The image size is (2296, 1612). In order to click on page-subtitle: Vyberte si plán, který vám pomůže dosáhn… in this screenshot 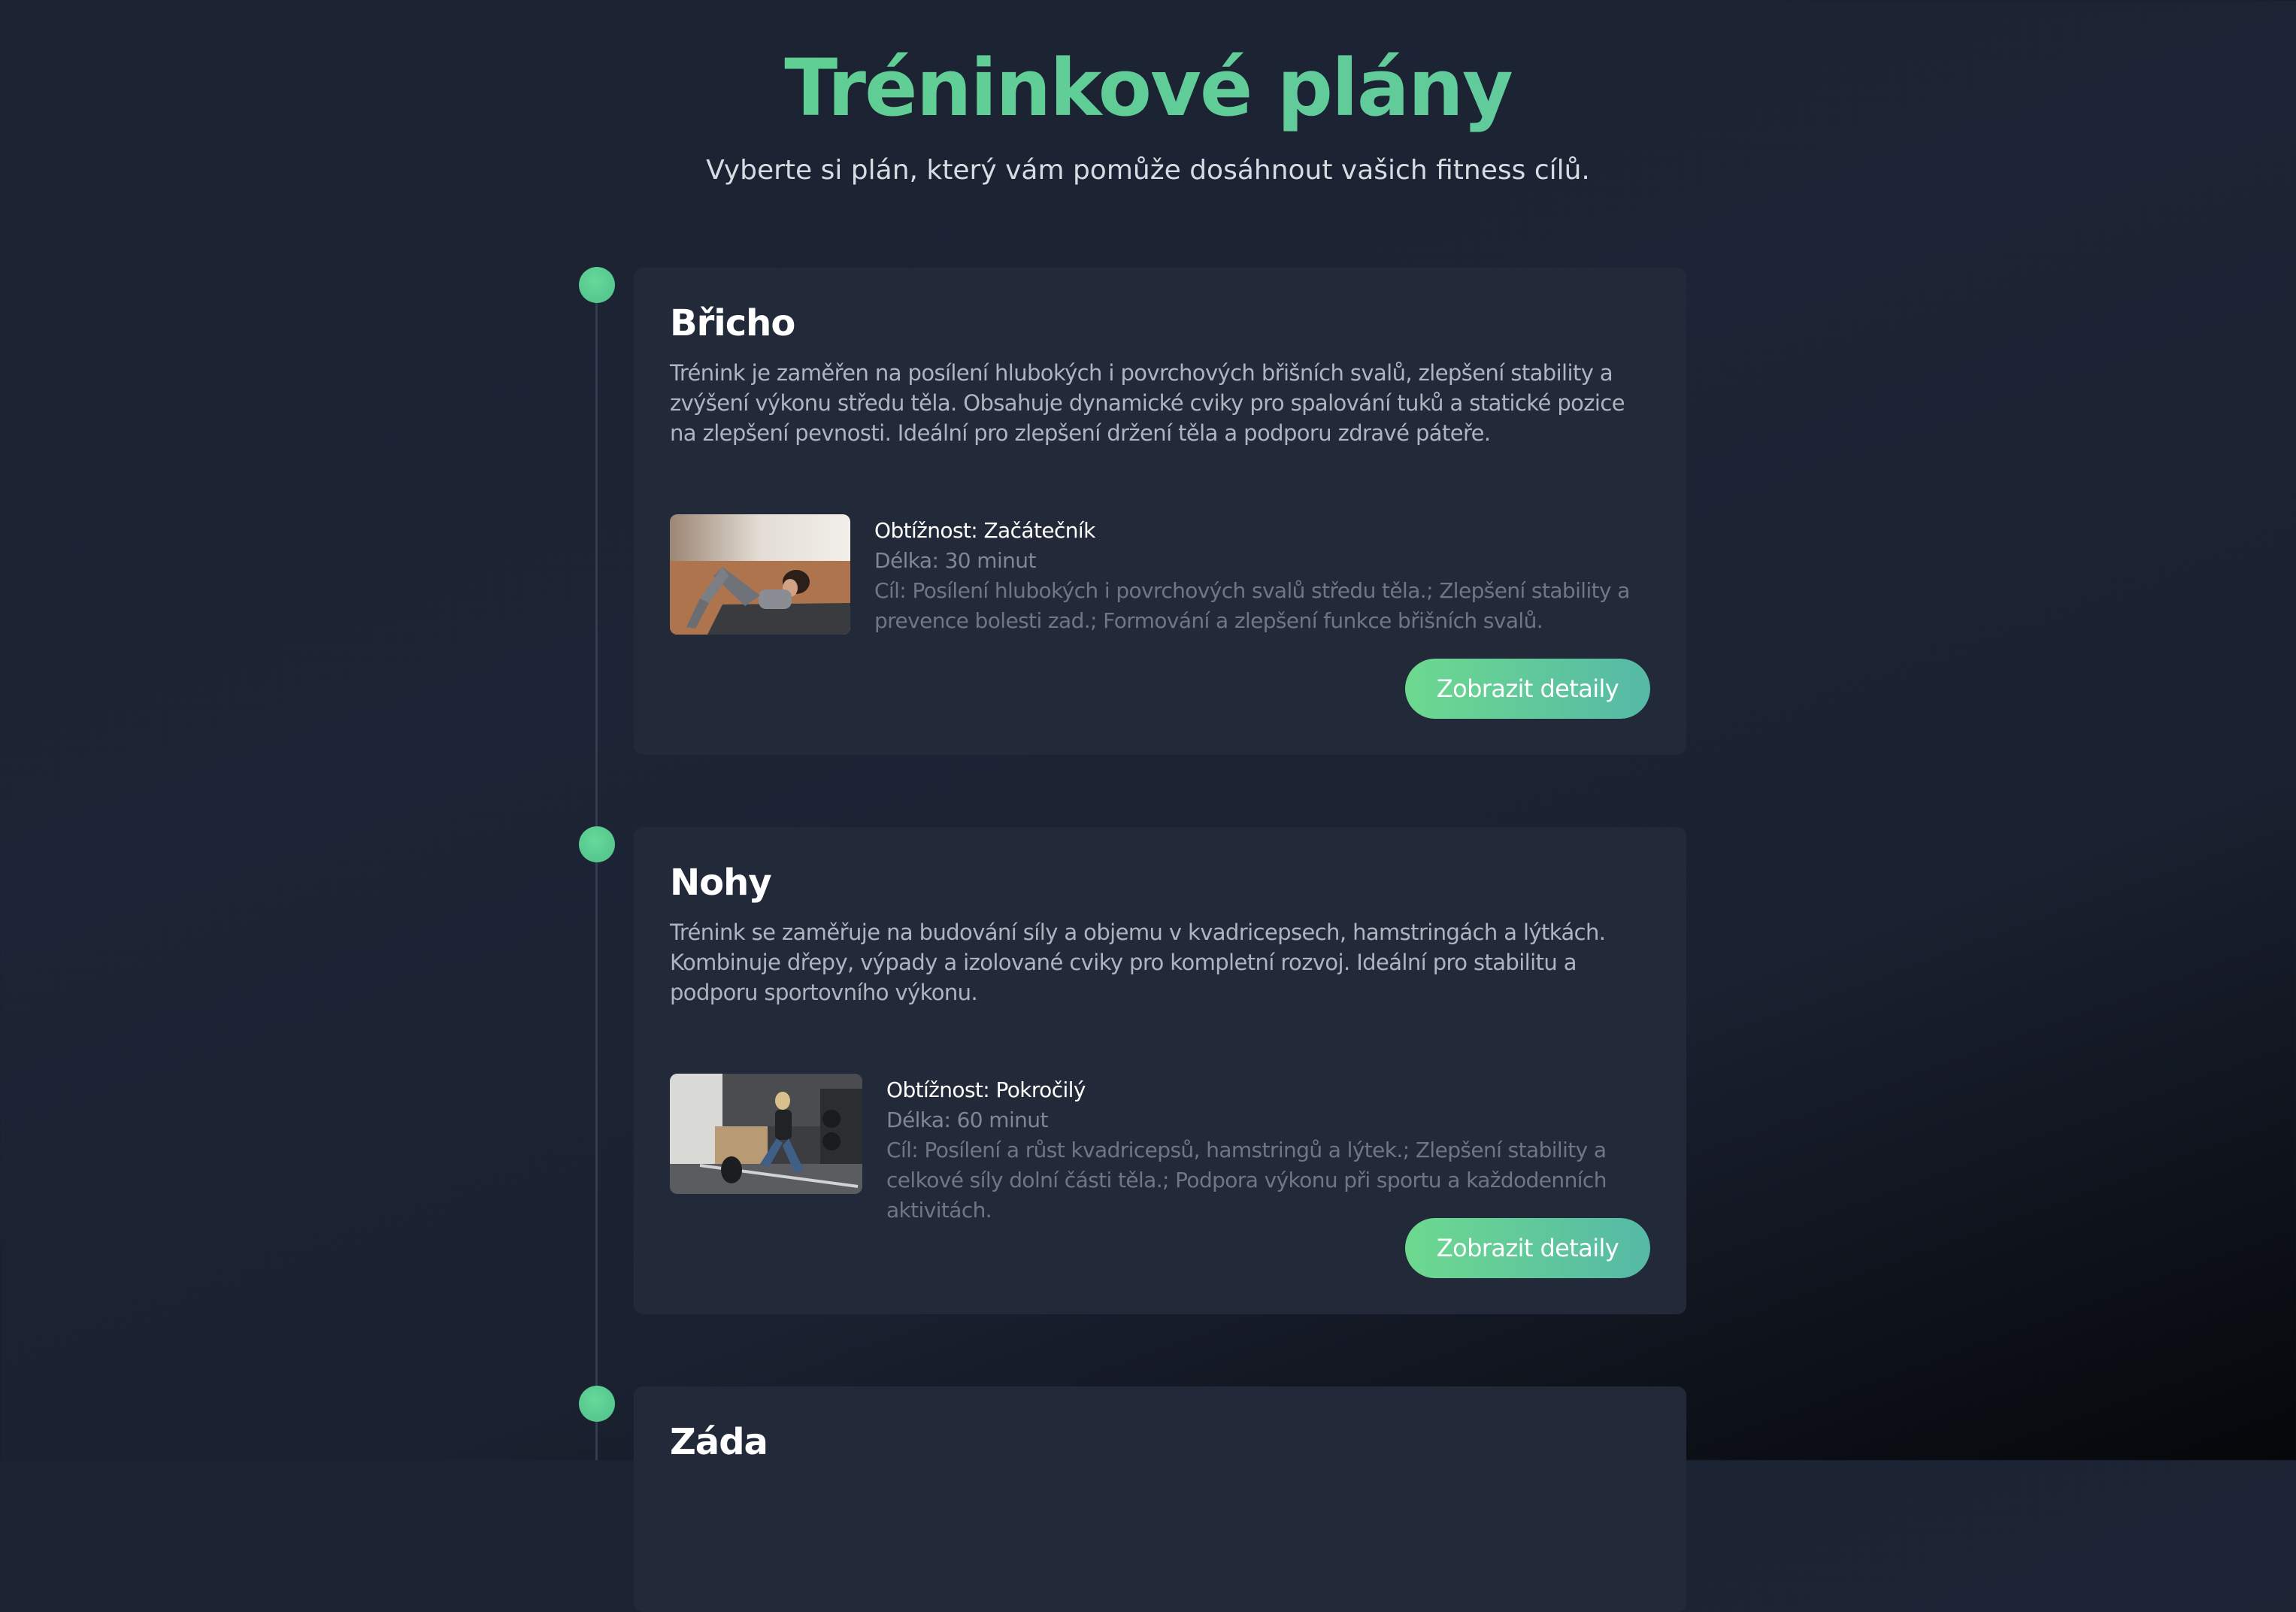, I will do `click(1148, 170)`.